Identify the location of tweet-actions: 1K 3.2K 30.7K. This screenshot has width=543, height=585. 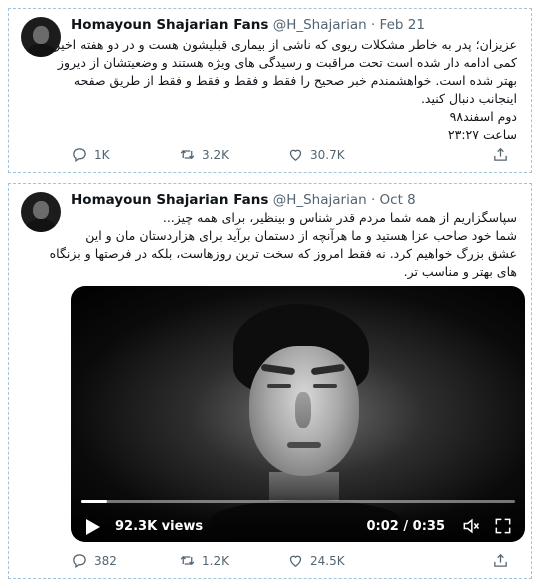
(290, 154).